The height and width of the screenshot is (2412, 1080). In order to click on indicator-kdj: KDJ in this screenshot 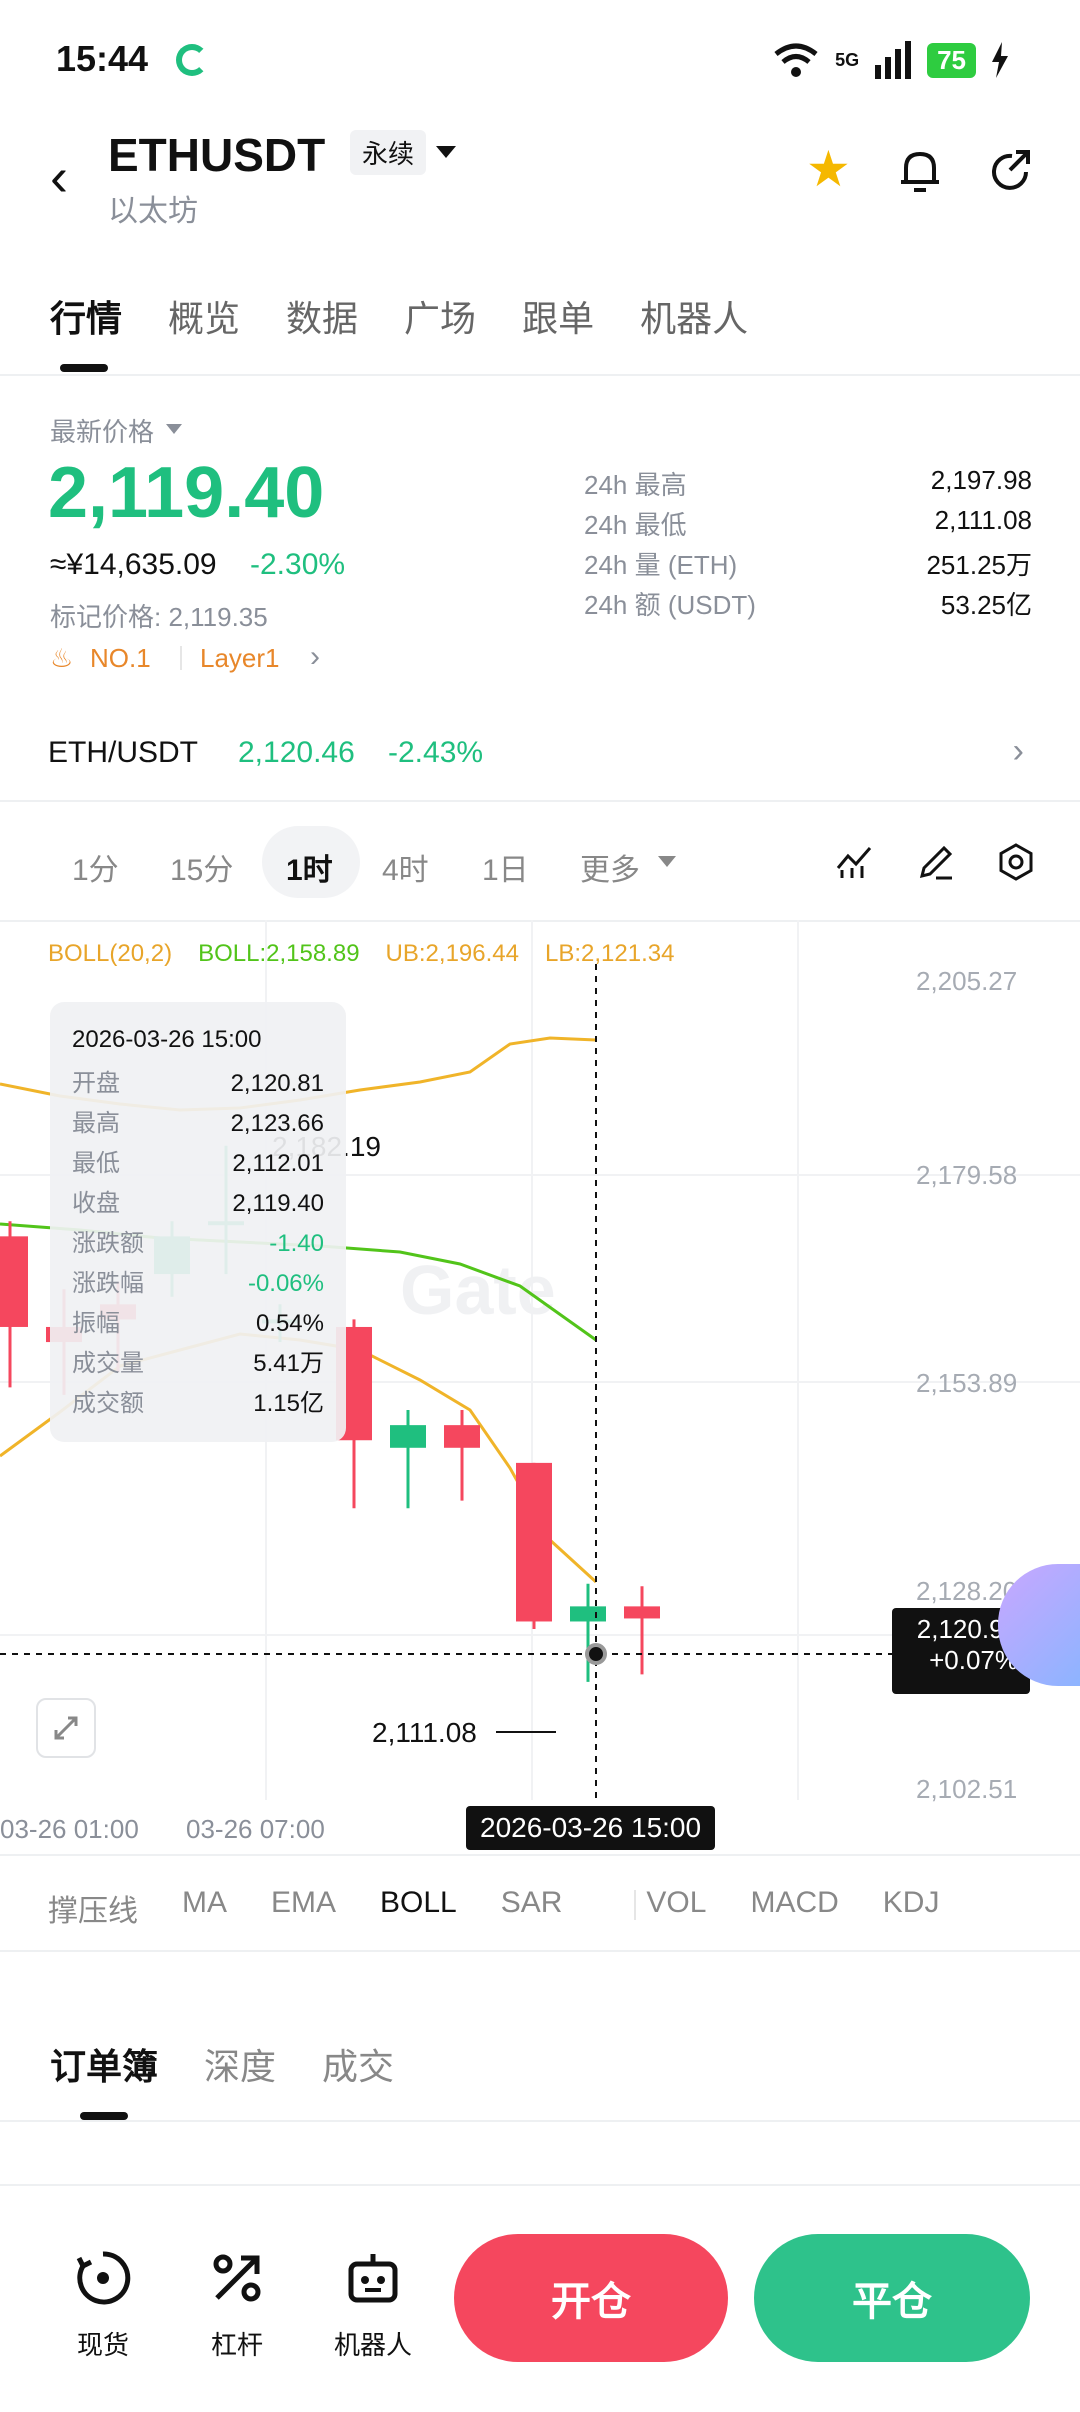, I will do `click(911, 1908)`.